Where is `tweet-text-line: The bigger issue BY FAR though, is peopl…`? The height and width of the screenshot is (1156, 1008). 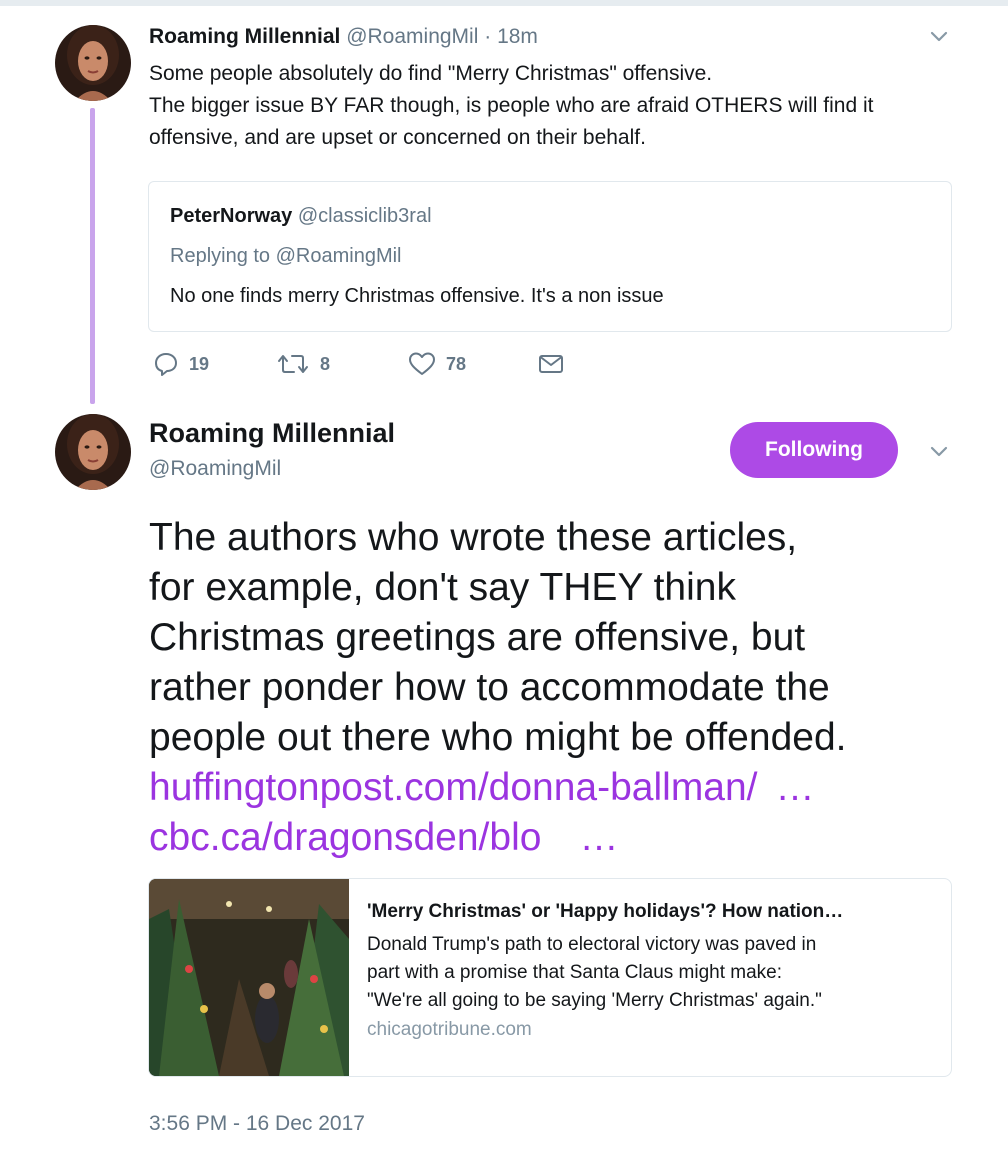 tweet-text-line: The bigger issue BY FAR though, is peopl… is located at coordinates (511, 105).